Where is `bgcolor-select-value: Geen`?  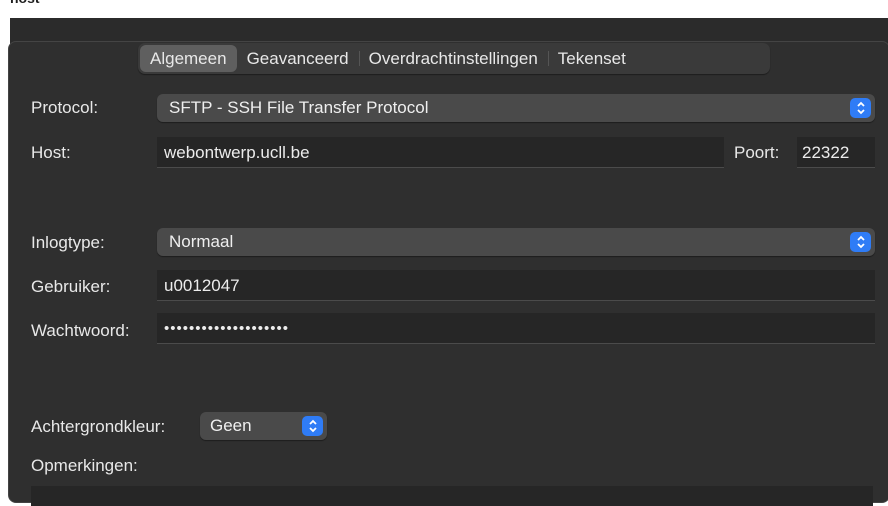 bgcolor-select-value: Geen is located at coordinates (231, 425).